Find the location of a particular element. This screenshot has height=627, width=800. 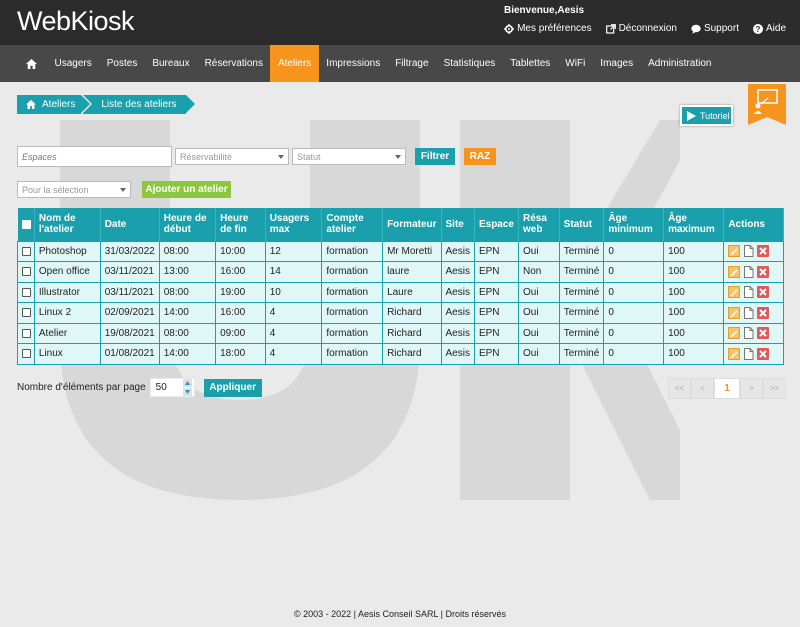

reset-button: RAZ is located at coordinates (480, 156).